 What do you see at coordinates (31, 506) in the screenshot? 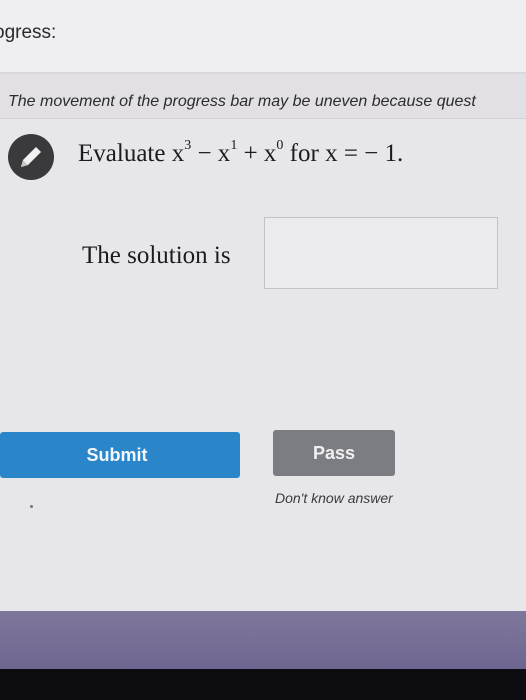
I see `stray-dot` at bounding box center [31, 506].